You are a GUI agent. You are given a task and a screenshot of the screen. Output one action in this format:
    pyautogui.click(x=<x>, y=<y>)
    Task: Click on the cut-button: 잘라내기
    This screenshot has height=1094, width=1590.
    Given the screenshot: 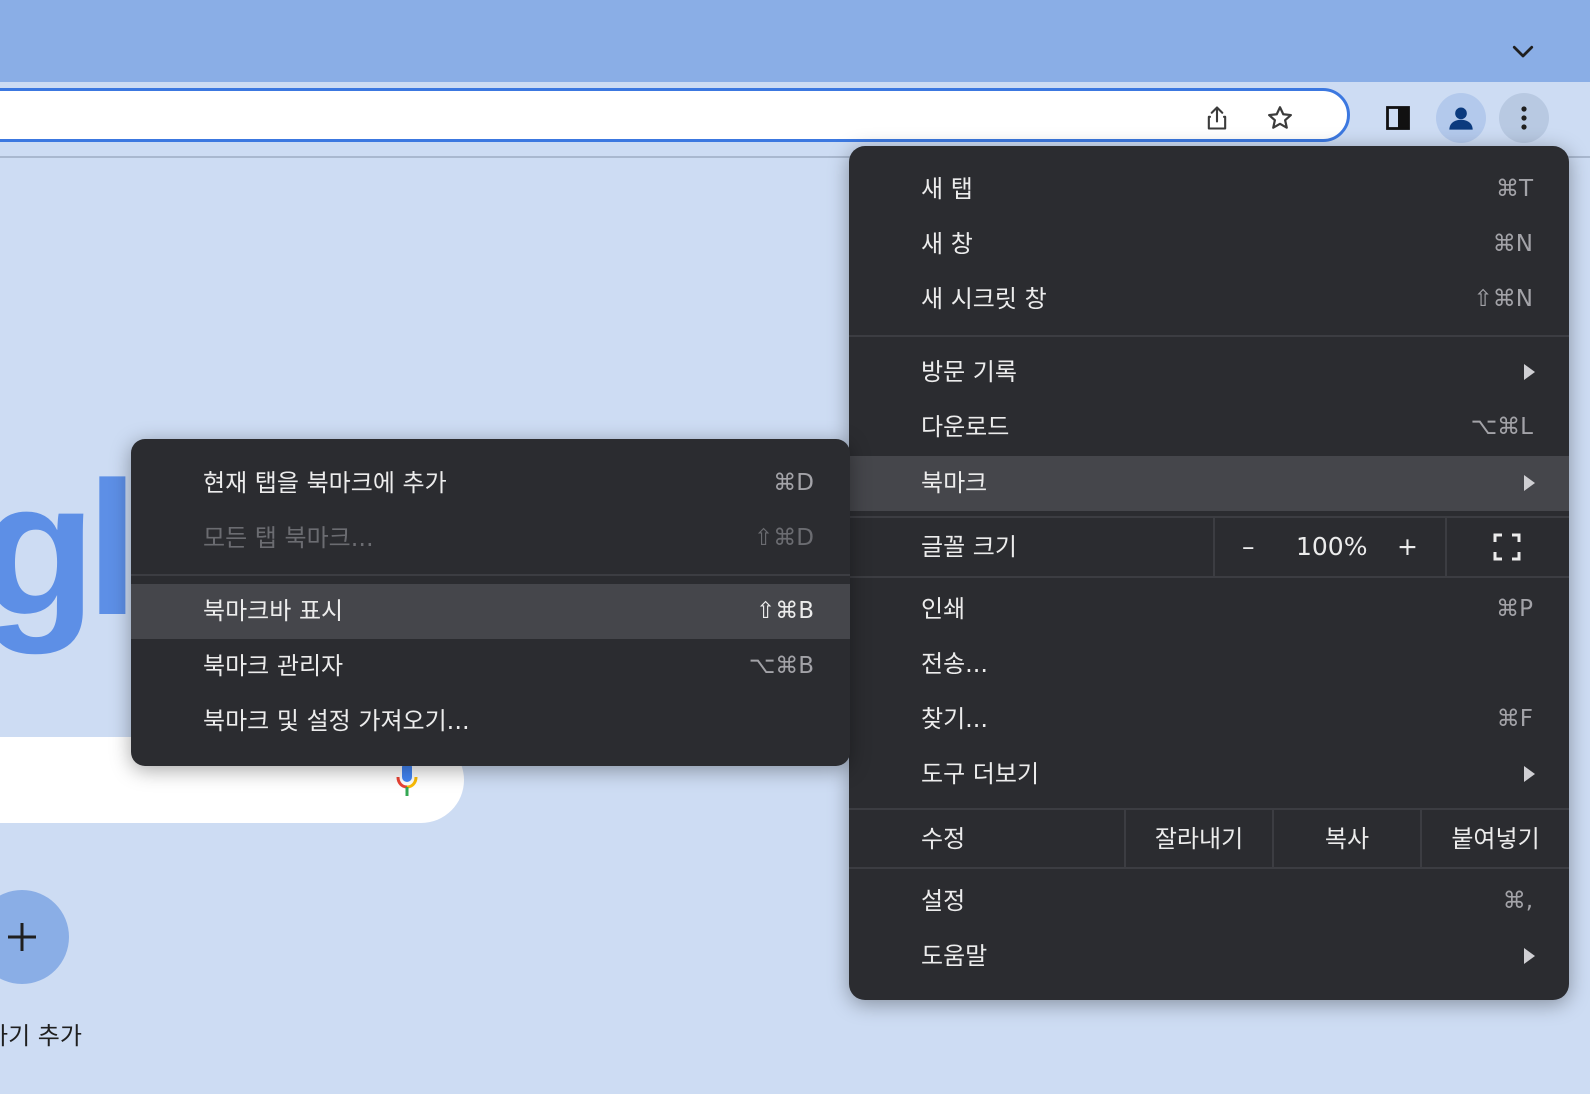 What is the action you would take?
    pyautogui.click(x=1199, y=839)
    